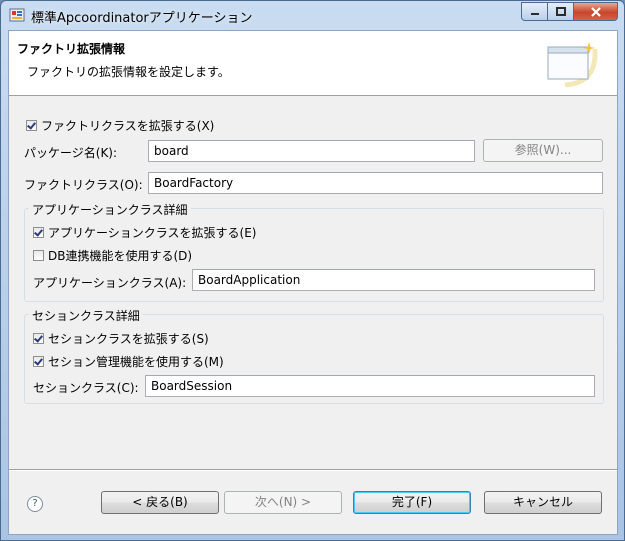 Image resolution: width=625 pixels, height=541 pixels. Describe the element at coordinates (71, 153) in the screenshot. I see `package-label: パッケージ名(K):` at that location.